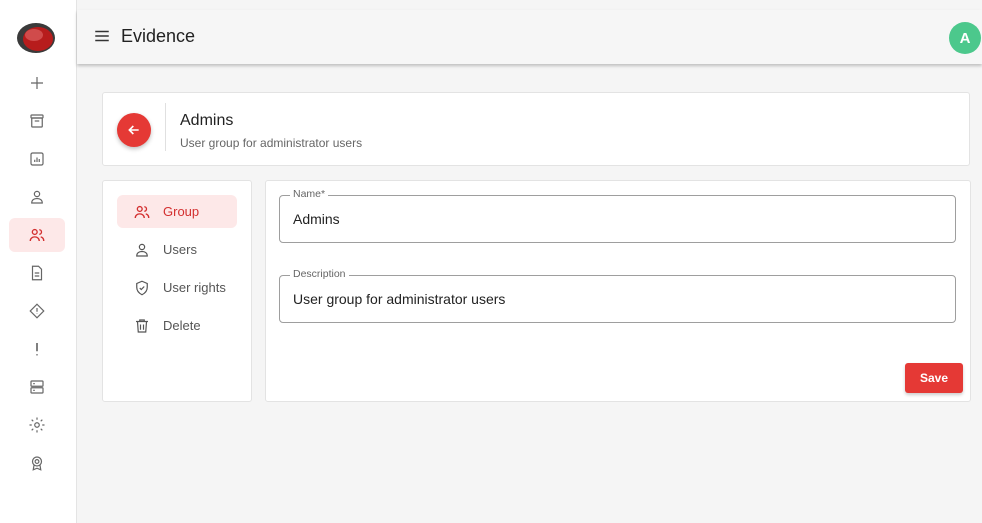 Image resolution: width=982 pixels, height=523 pixels. Describe the element at coordinates (319, 274) in the screenshot. I see `description-field-label: Description` at that location.